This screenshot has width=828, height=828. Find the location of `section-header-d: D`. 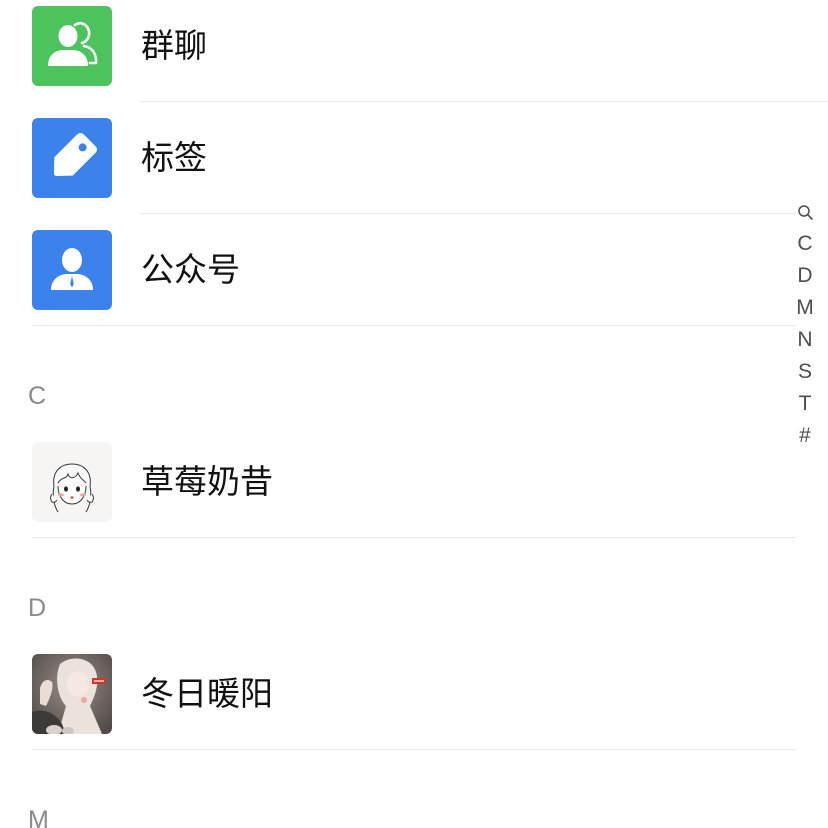

section-header-d: D is located at coordinates (398, 588).